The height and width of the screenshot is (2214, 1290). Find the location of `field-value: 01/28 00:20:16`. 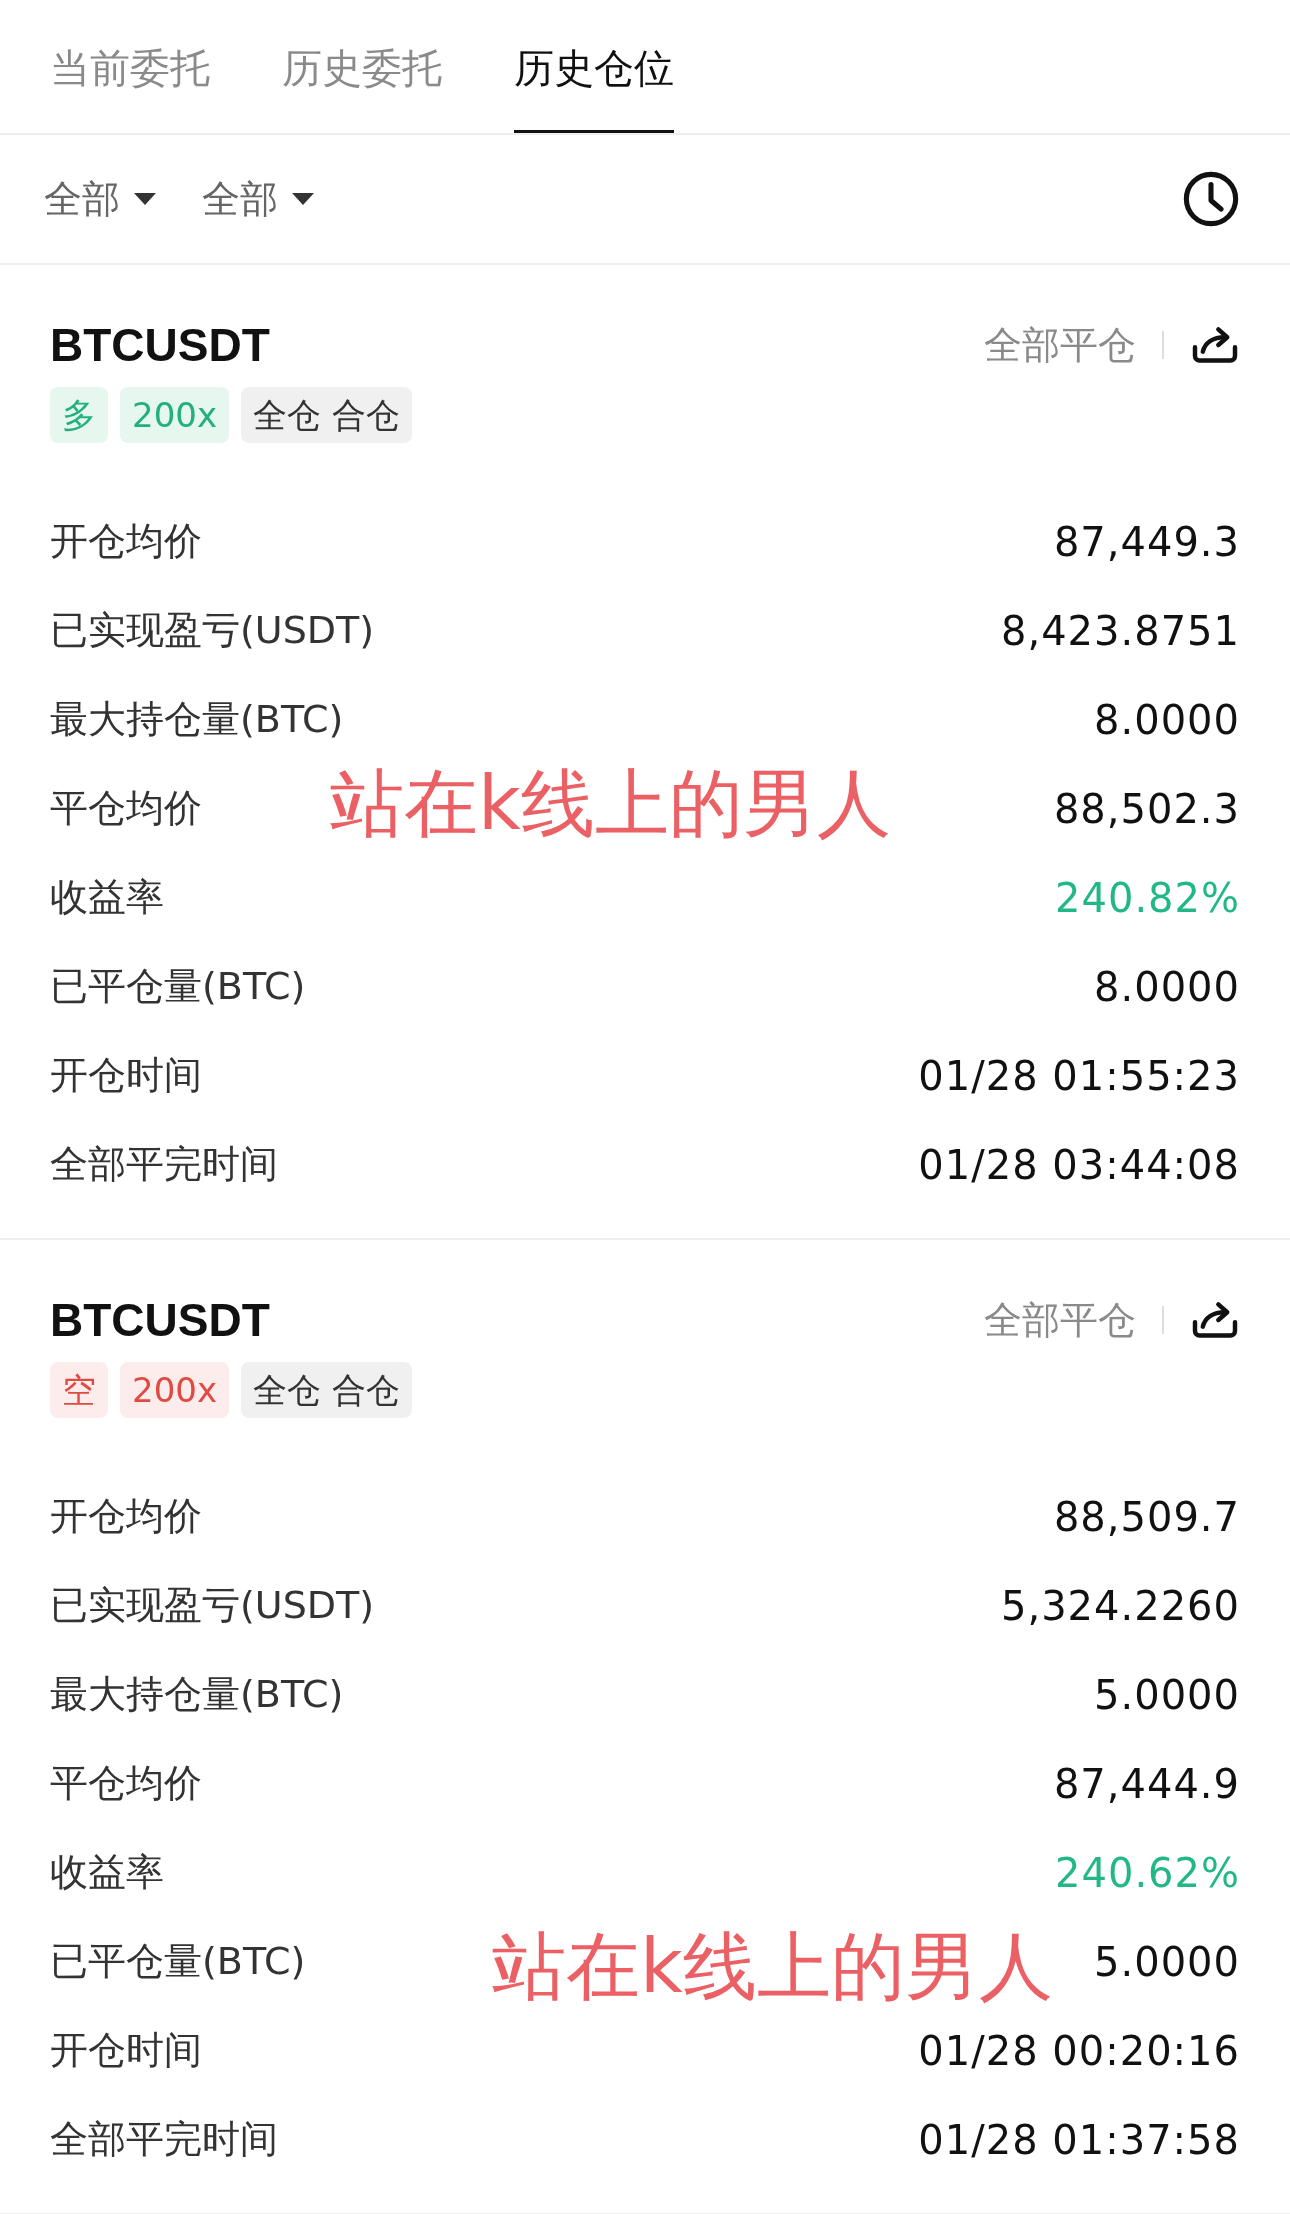

field-value: 01/28 00:20:16 is located at coordinates (1079, 2050).